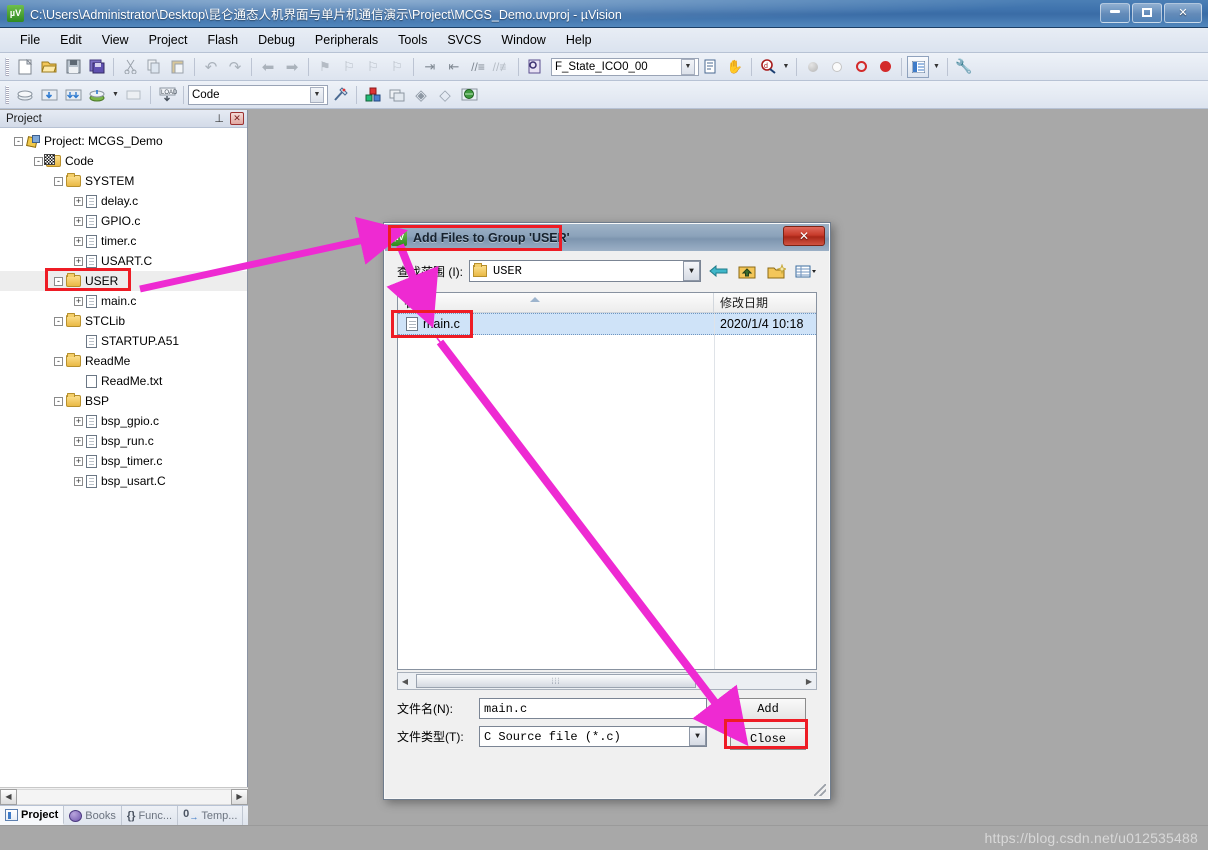 This screenshot has width=1208, height=850. What do you see at coordinates (123, 161) in the screenshot?
I see `tree-item-code: - Code` at bounding box center [123, 161].